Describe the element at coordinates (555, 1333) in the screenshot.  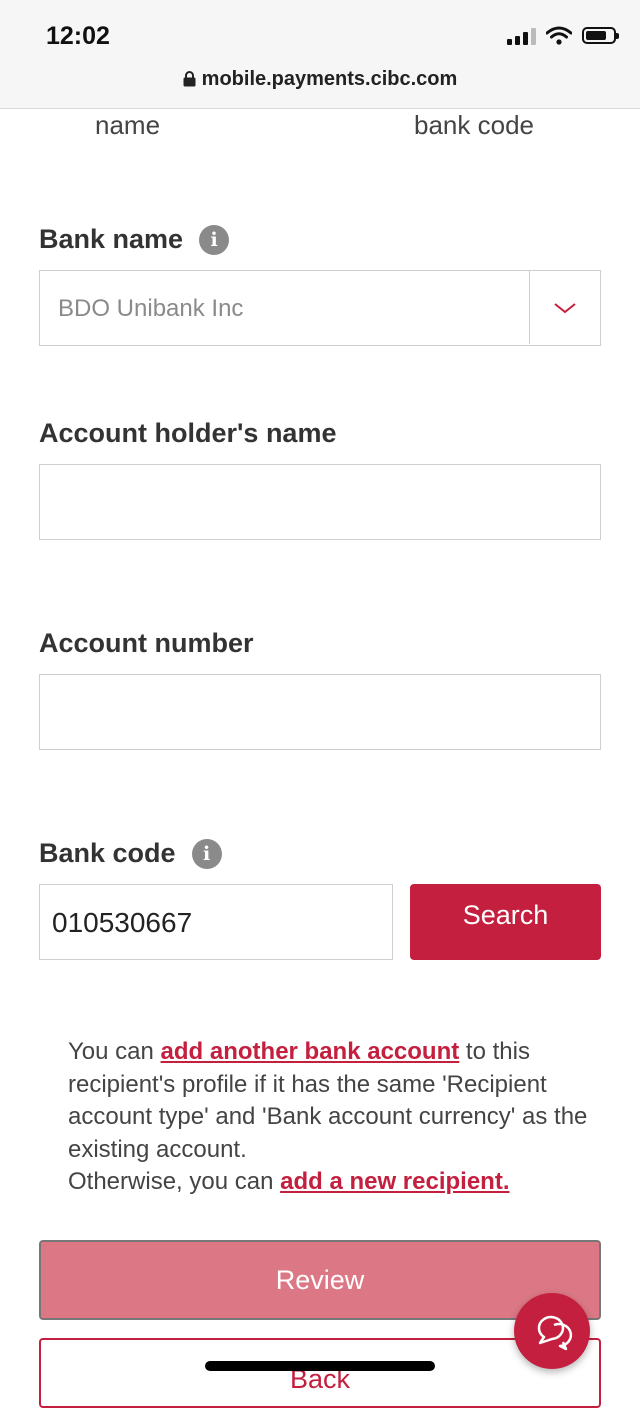
I see `chat-icon` at that location.